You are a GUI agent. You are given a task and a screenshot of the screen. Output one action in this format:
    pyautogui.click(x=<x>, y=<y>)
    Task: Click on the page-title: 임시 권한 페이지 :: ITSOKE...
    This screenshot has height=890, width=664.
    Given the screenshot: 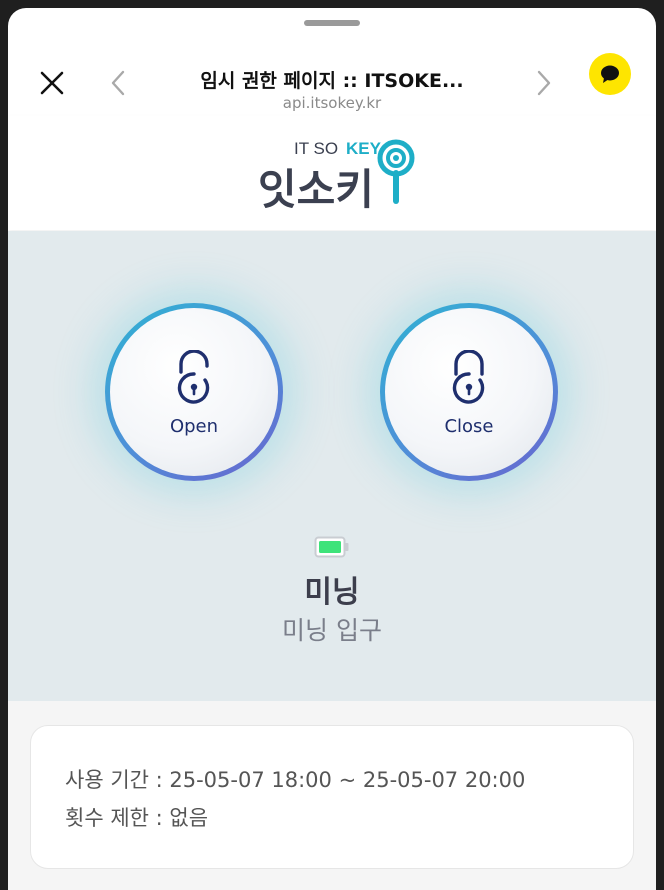 What is the action you would take?
    pyautogui.click(x=332, y=81)
    